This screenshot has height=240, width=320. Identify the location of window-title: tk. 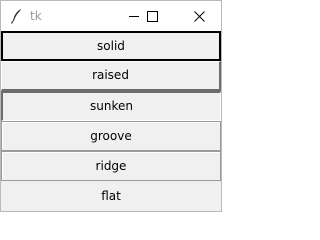
(36, 16).